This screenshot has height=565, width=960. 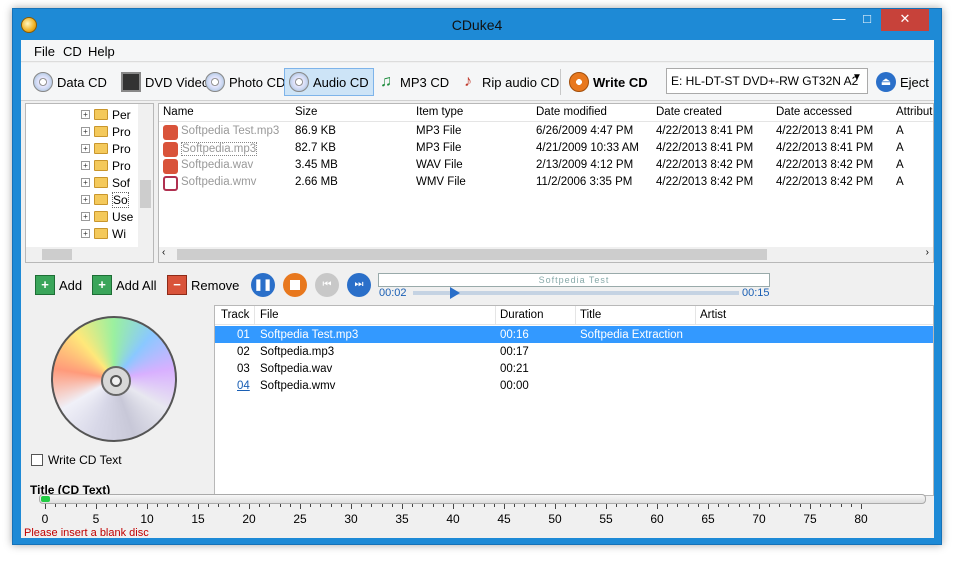 I want to click on column-item-type: Item type, so click(x=439, y=112).